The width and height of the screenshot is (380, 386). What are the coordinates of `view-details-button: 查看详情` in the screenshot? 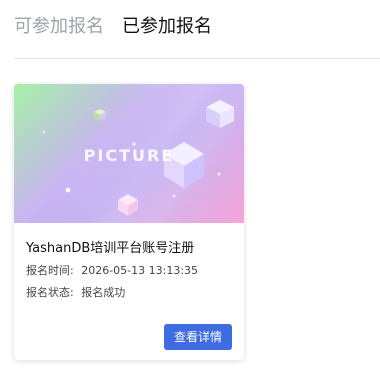 It's located at (198, 337).